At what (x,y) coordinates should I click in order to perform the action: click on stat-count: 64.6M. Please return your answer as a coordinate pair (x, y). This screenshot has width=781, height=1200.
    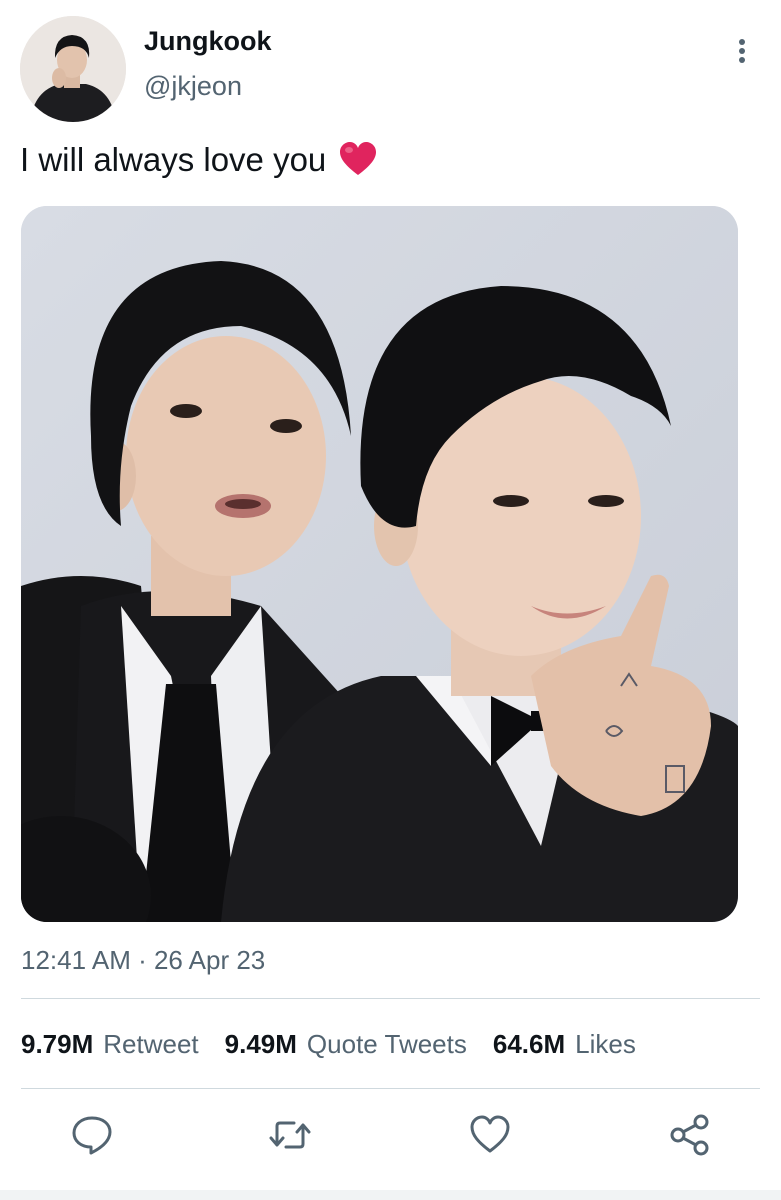
    Looking at the image, I should click on (529, 1044).